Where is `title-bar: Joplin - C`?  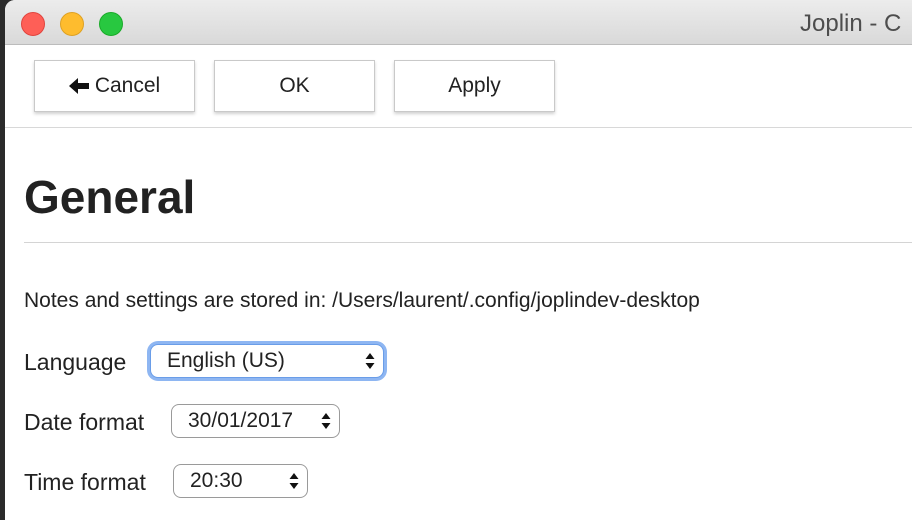
title-bar: Joplin - C is located at coordinates (458, 22).